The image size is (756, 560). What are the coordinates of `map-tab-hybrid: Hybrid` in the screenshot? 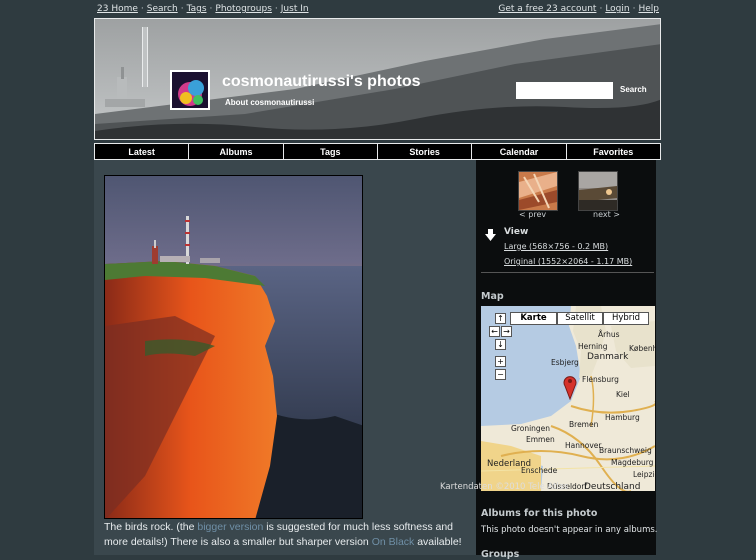 It's located at (626, 318).